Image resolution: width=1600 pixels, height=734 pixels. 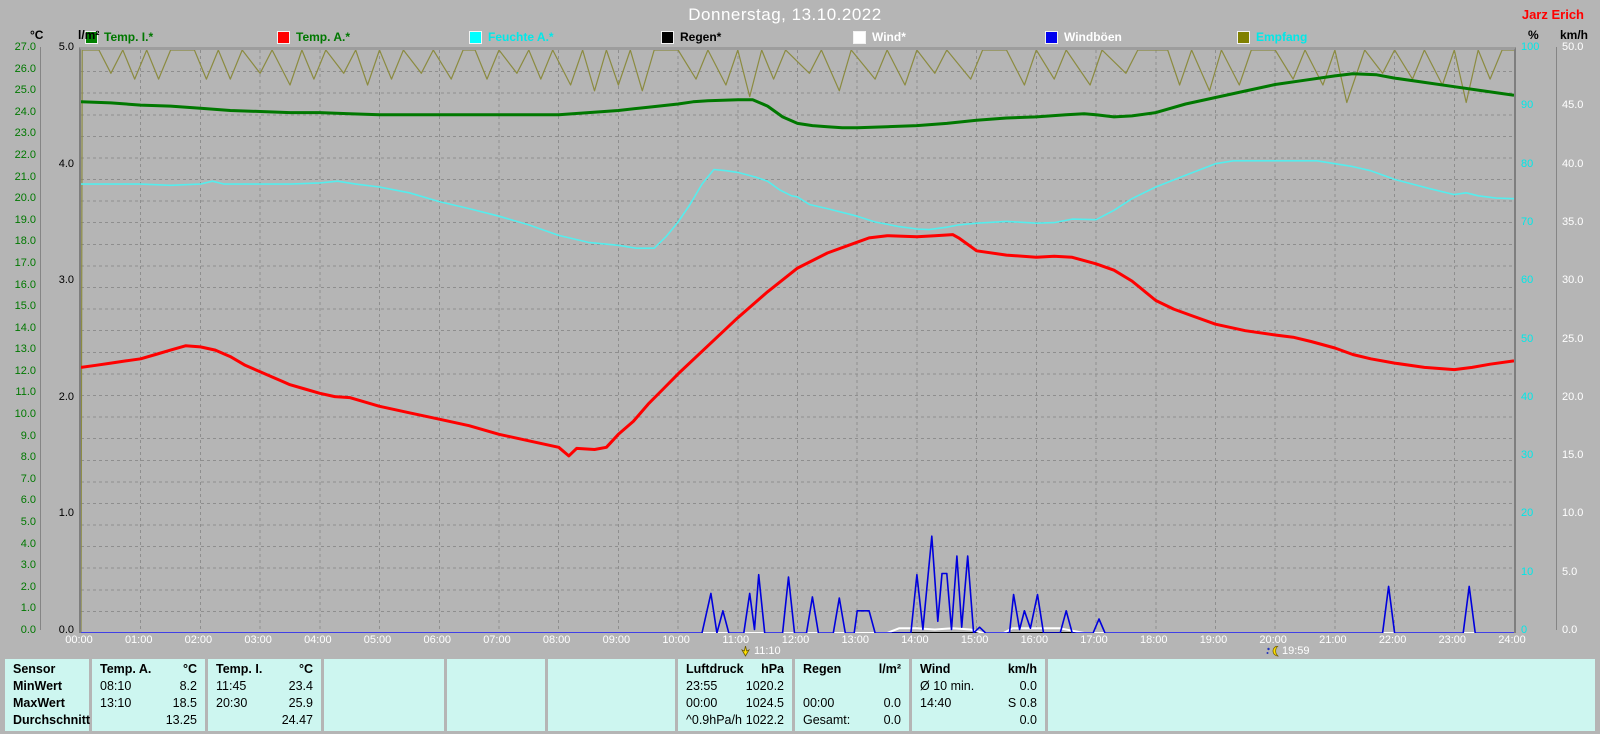 What do you see at coordinates (889, 37) in the screenshot?
I see `legend-label: Wind*` at bounding box center [889, 37].